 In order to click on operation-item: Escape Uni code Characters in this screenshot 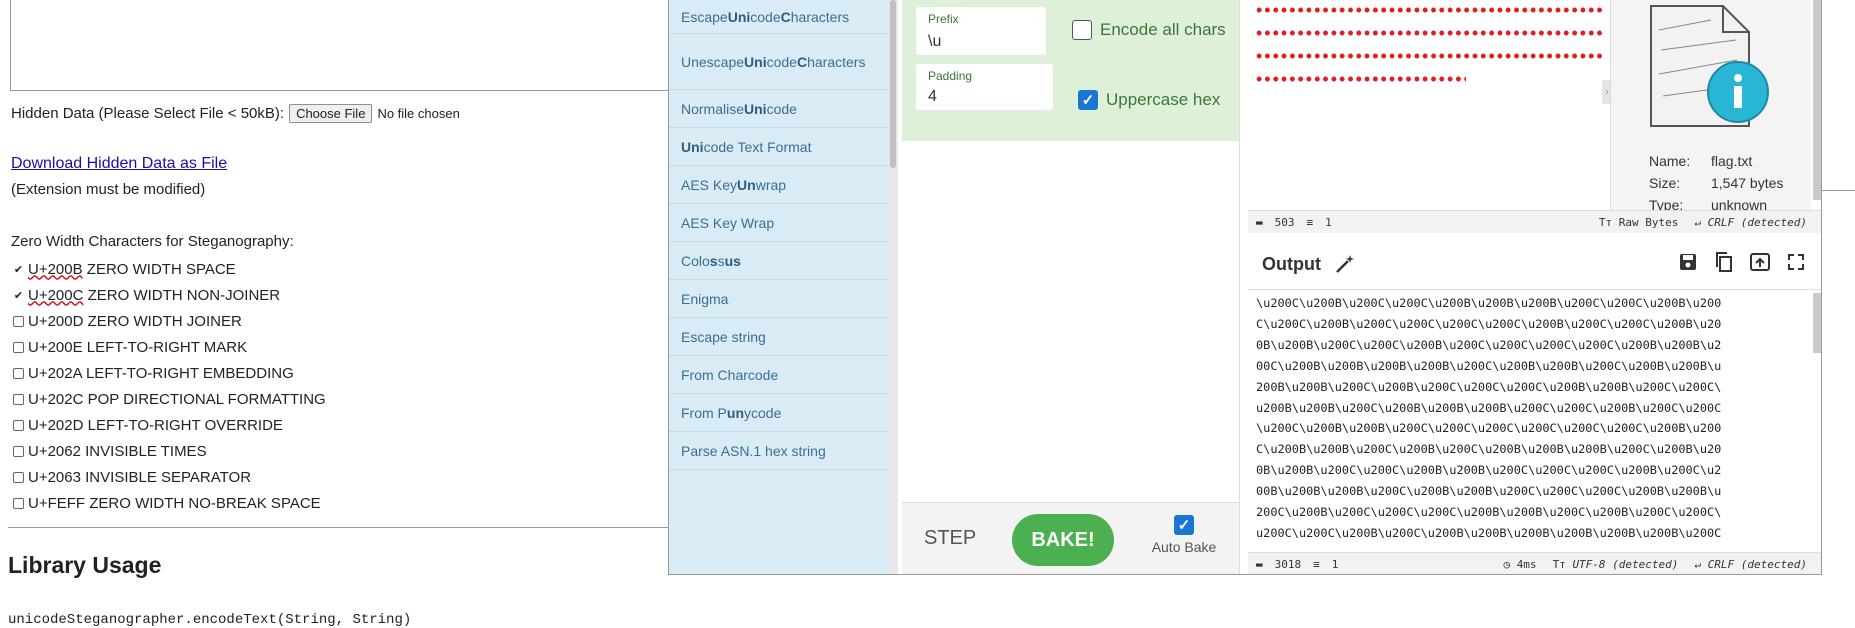, I will do `click(778, 17)`.